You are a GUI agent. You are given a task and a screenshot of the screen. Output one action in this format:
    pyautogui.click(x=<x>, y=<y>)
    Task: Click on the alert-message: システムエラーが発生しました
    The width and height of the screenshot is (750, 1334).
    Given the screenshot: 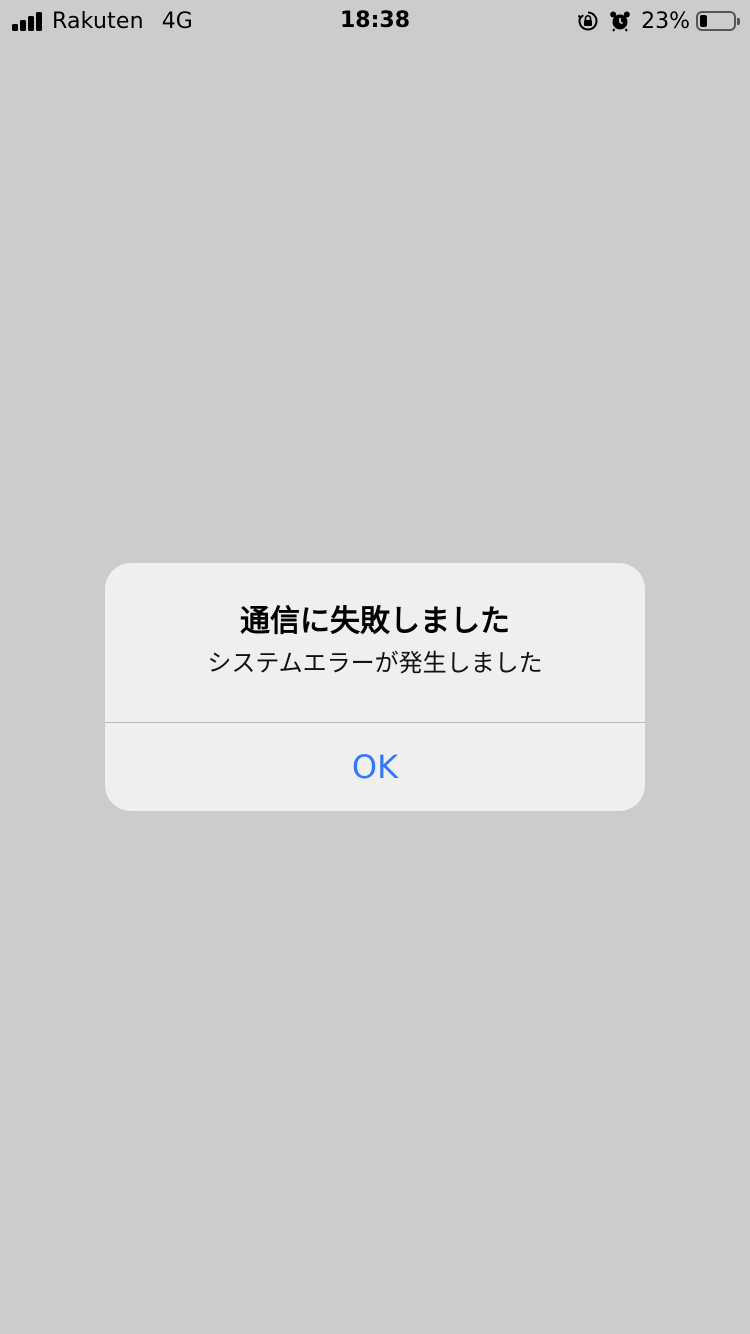 What is the action you would take?
    pyautogui.click(x=375, y=663)
    